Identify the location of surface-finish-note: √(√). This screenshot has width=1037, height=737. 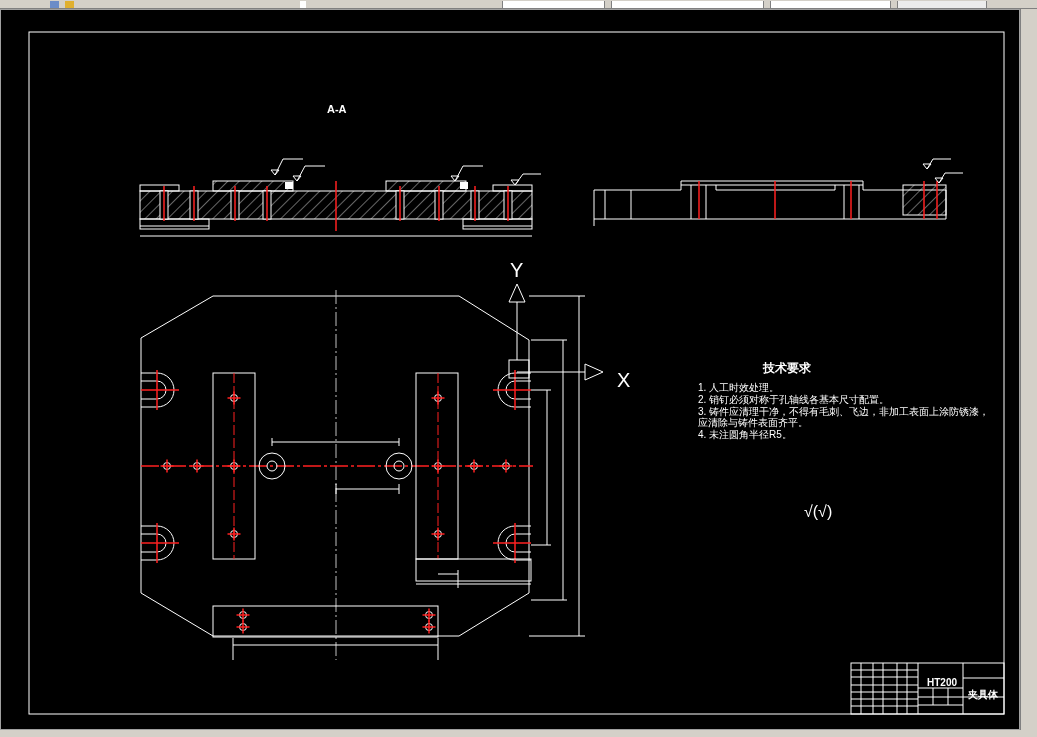
(818, 512).